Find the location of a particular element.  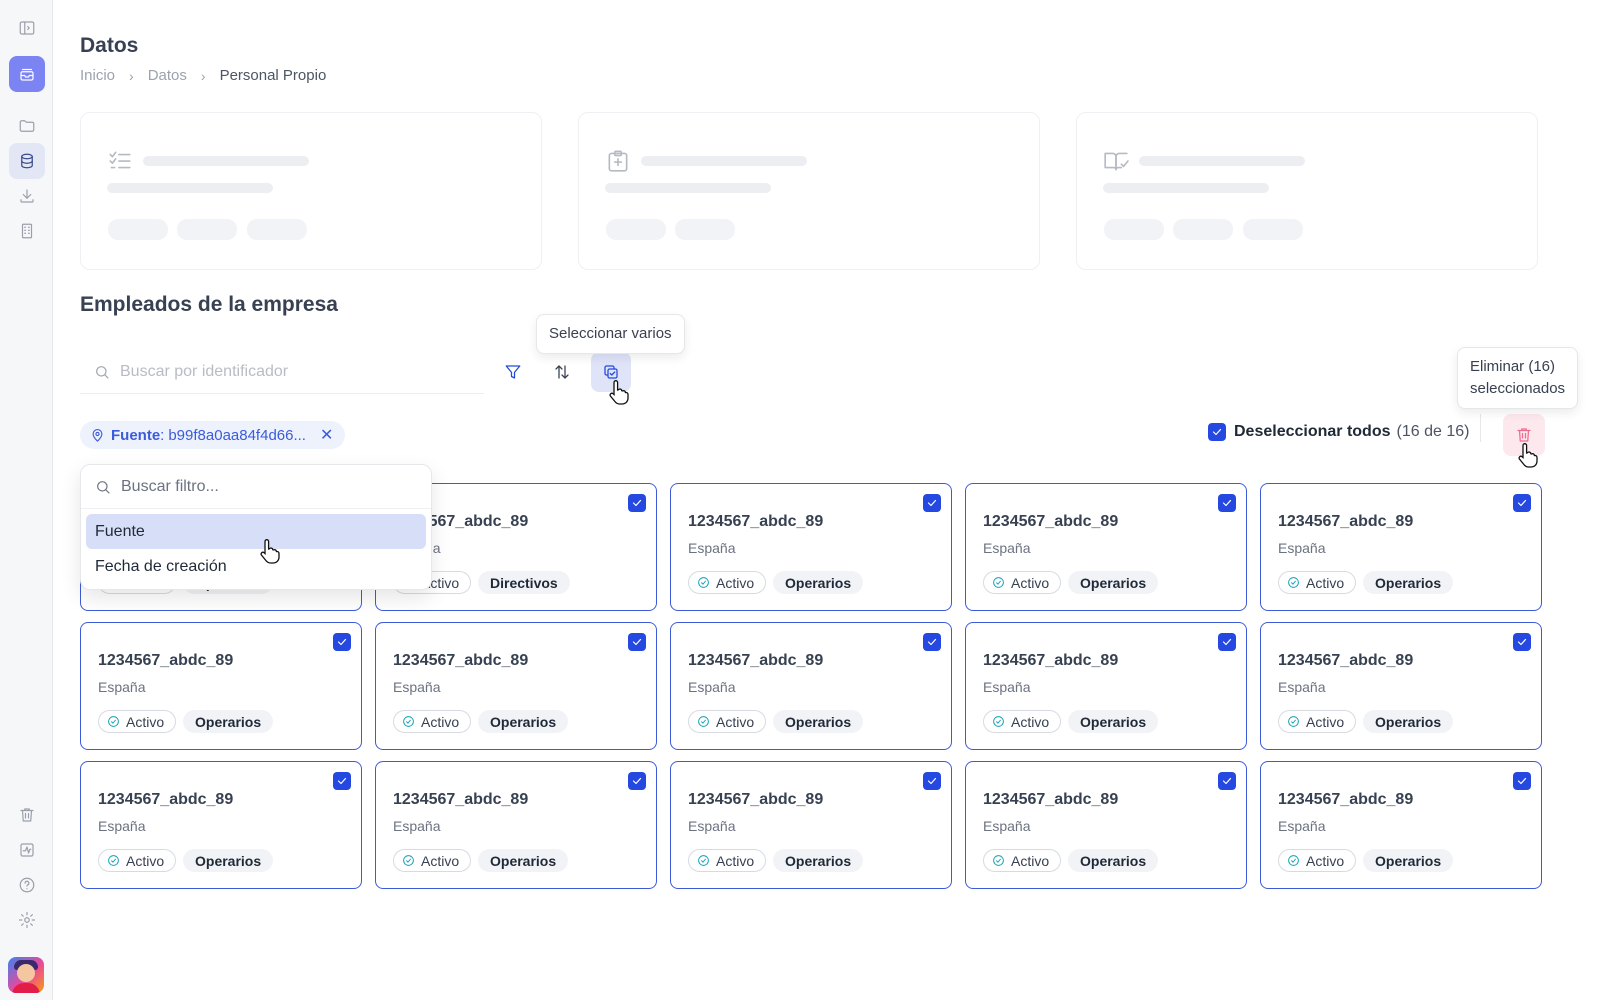

tooltip-delete-line2: seleccionados is located at coordinates (1518, 388).